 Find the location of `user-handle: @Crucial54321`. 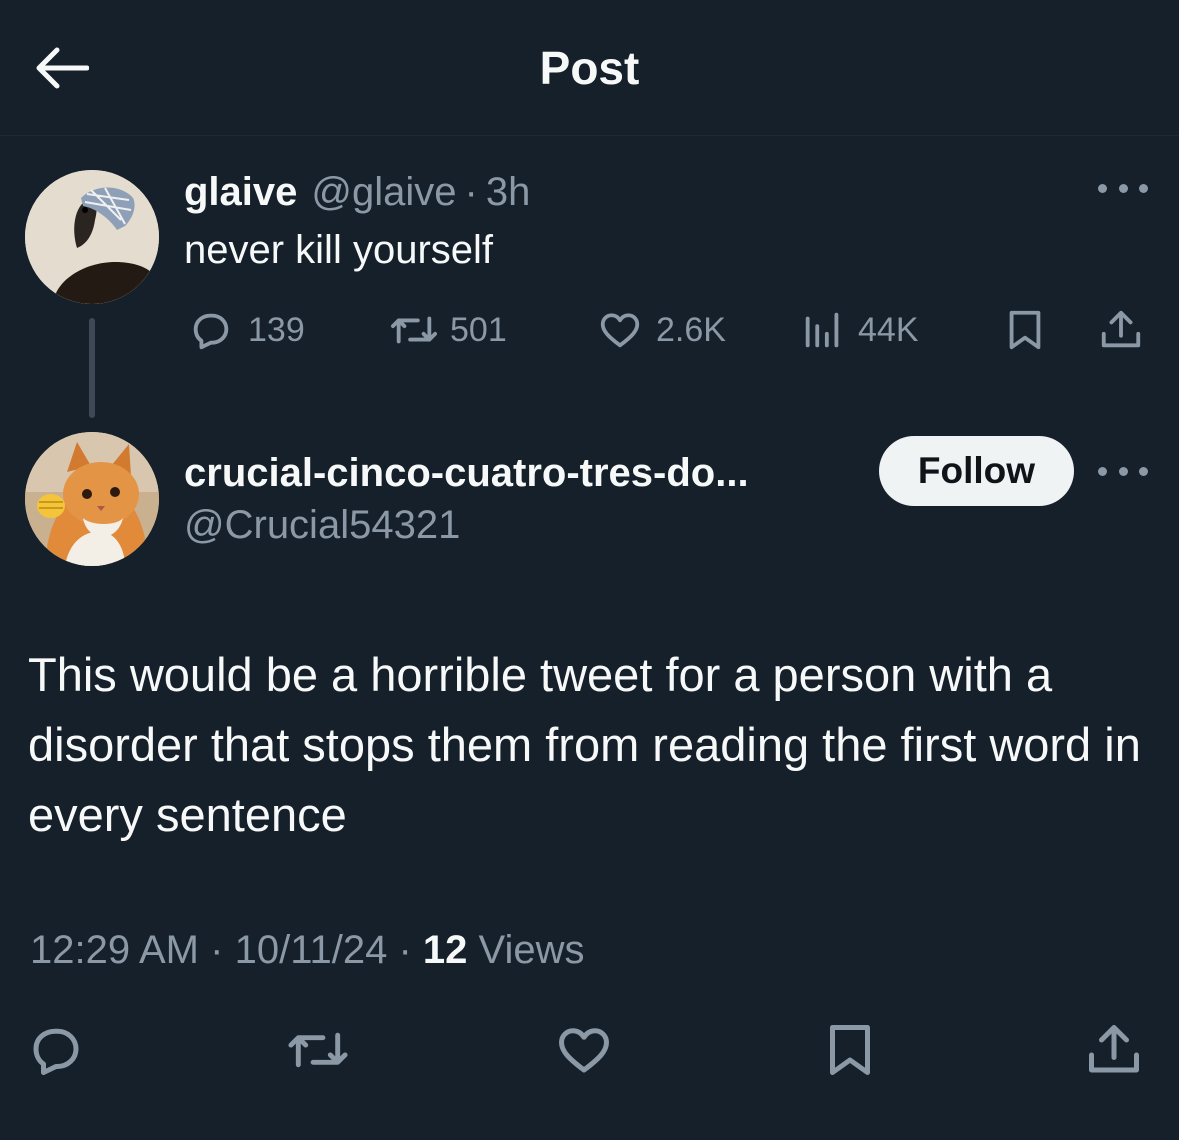

user-handle: @Crucial54321 is located at coordinates (322, 525).